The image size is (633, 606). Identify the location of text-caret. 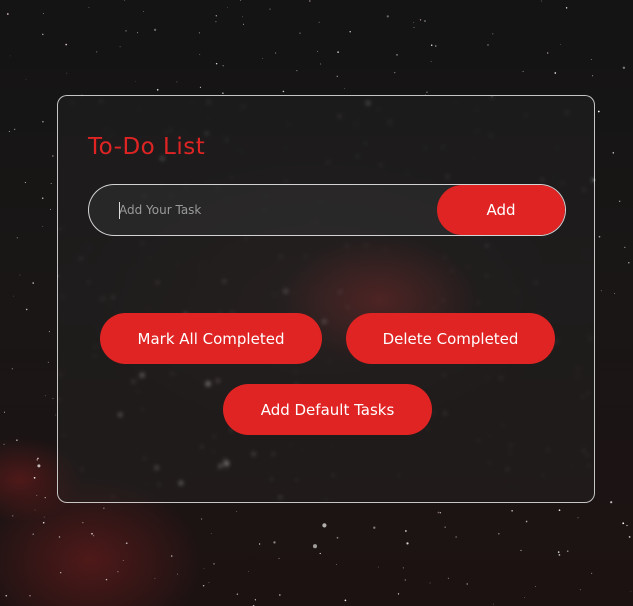
(119, 210).